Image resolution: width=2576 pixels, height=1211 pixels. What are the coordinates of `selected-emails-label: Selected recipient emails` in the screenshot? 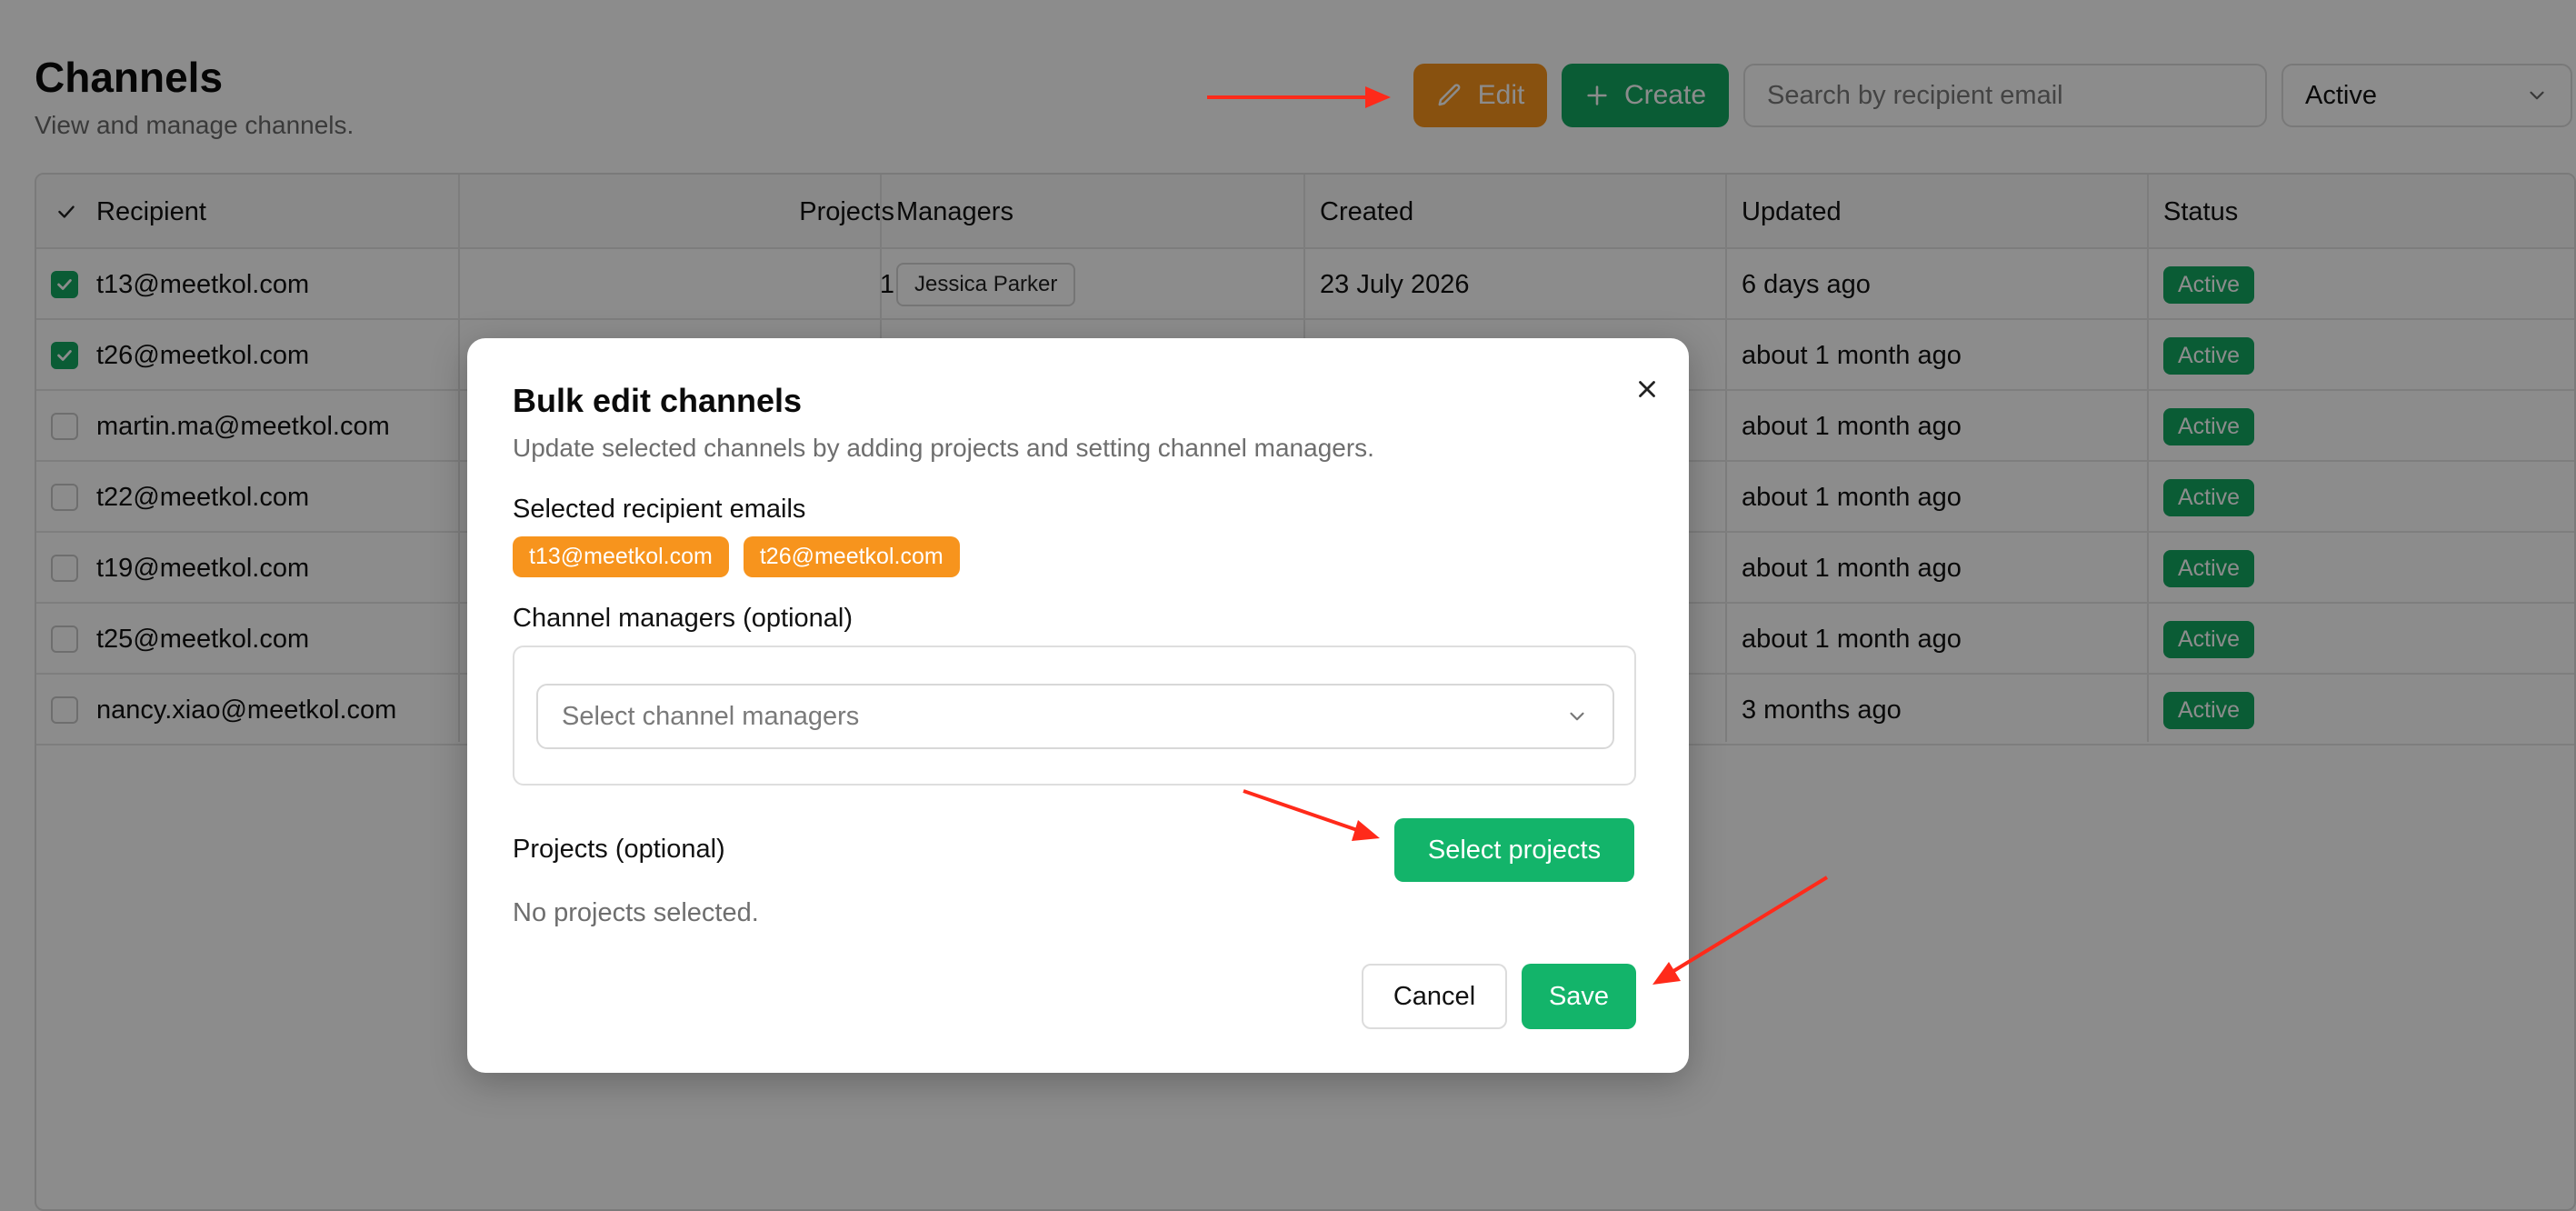 It's located at (659, 509).